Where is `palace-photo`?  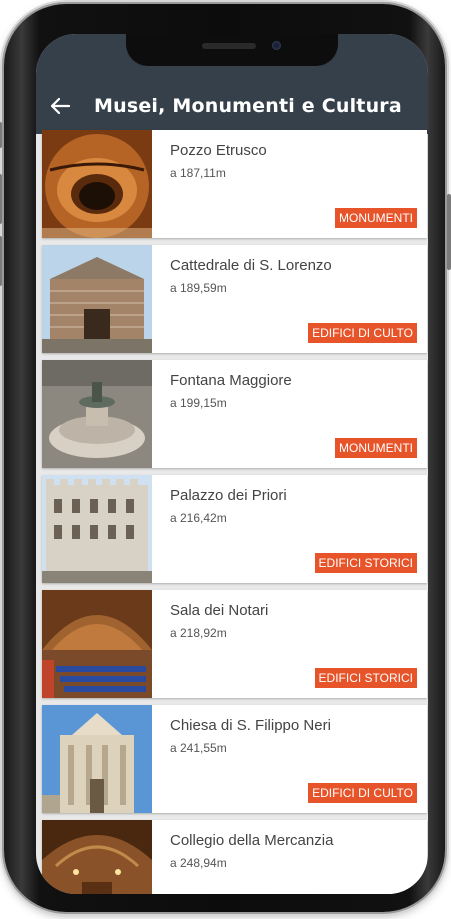
palace-photo is located at coordinates (97, 529).